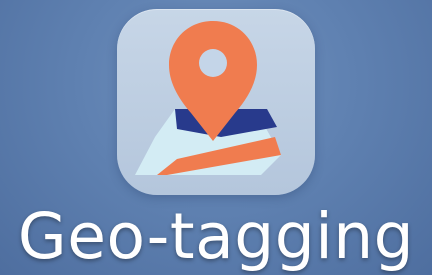  Describe the element at coordinates (213, 63) in the screenshot. I see `pin-hole` at that location.